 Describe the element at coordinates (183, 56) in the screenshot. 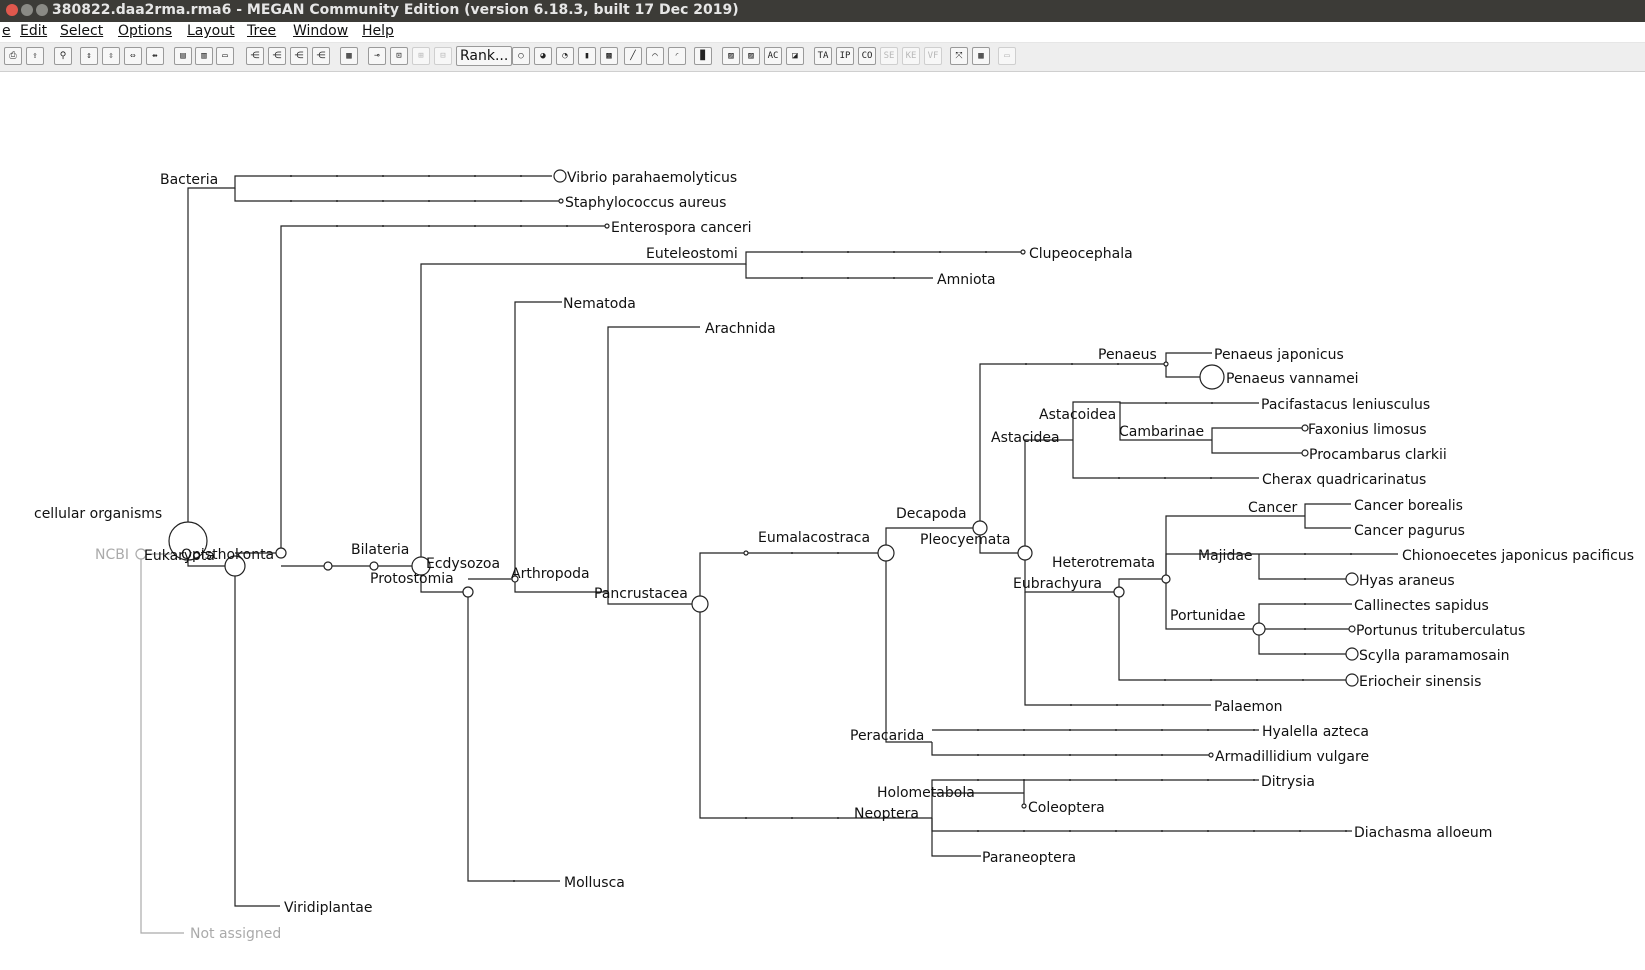

I see `fit-window-icon: ▤` at that location.